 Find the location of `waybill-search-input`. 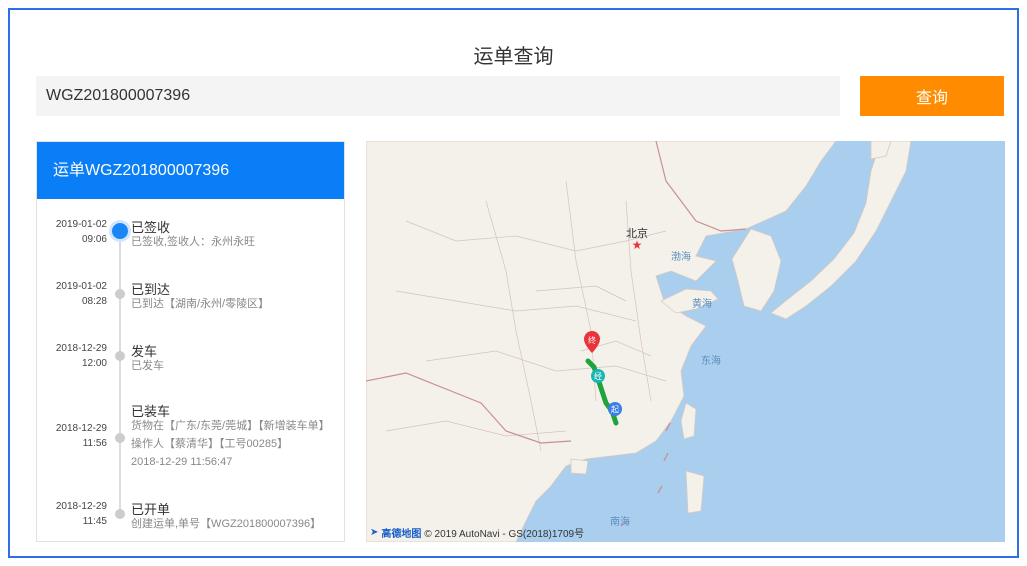

waybill-search-input is located at coordinates (438, 96).